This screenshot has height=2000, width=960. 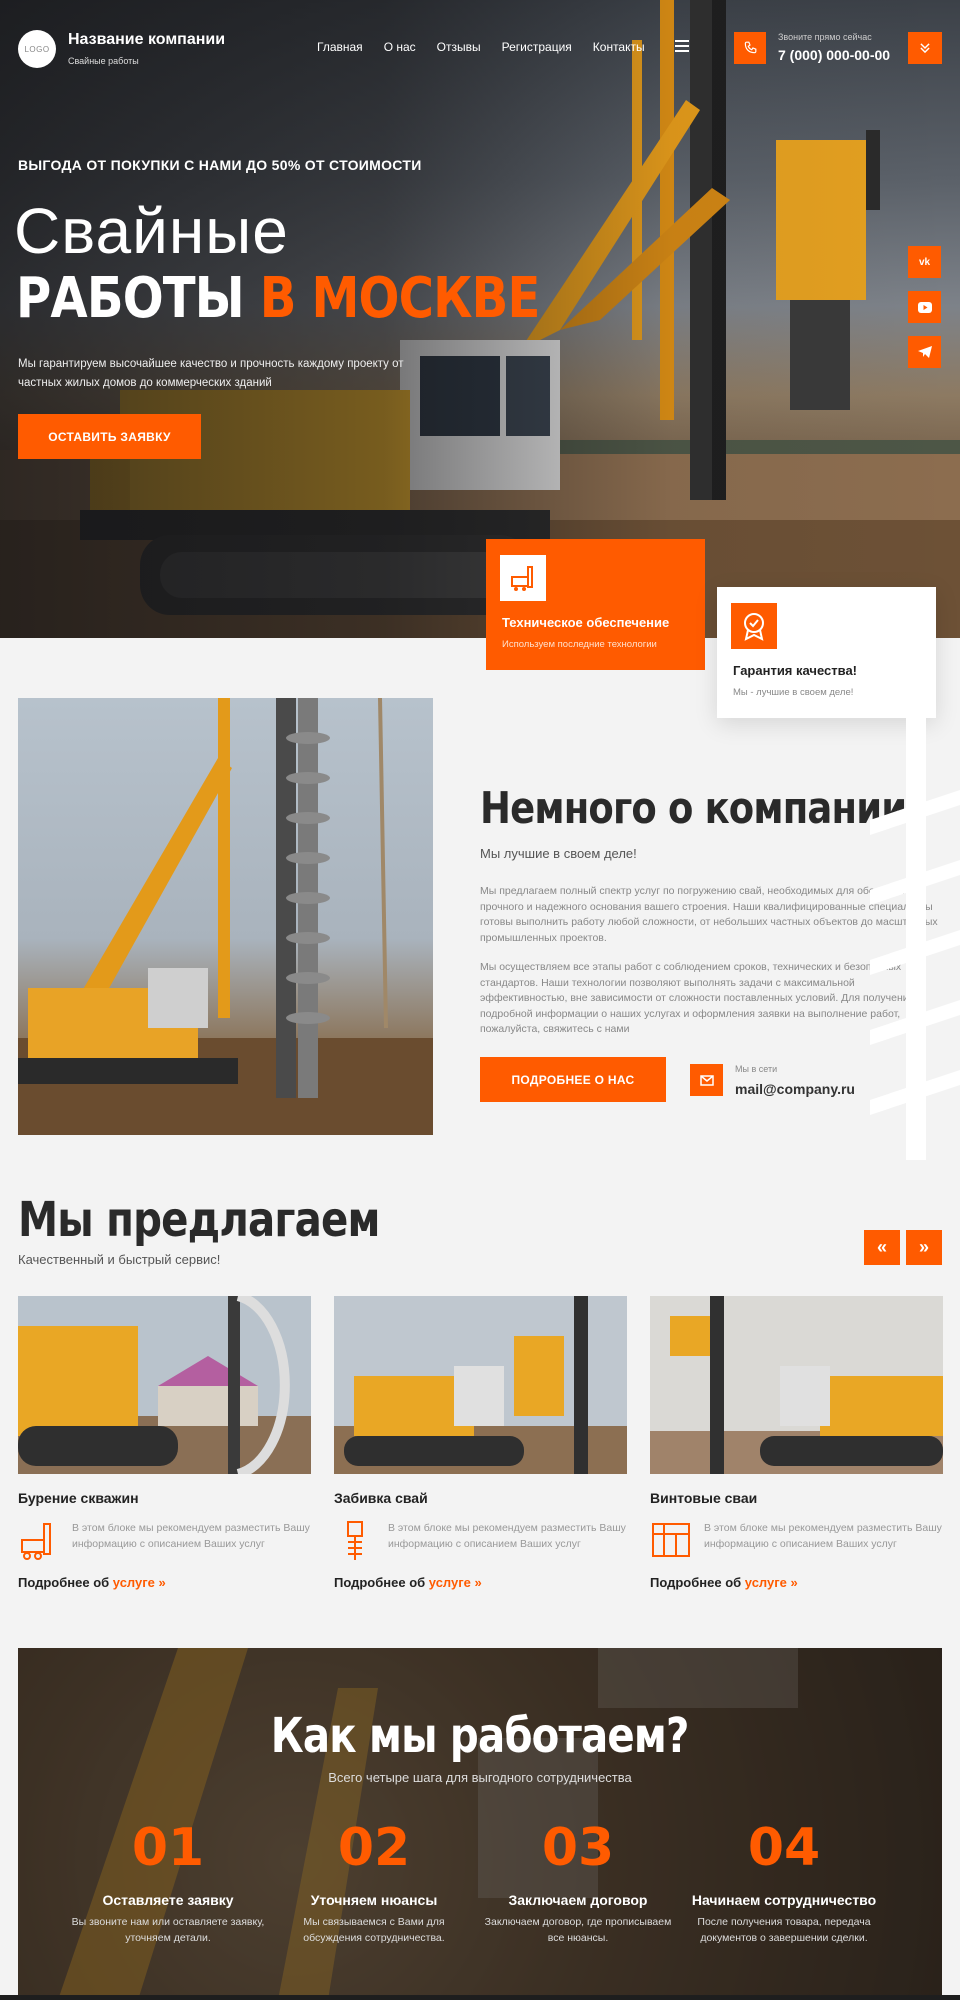 I want to click on hero-title-line2: РАБОТЫ В МОСКВЕ, so click(x=278, y=298).